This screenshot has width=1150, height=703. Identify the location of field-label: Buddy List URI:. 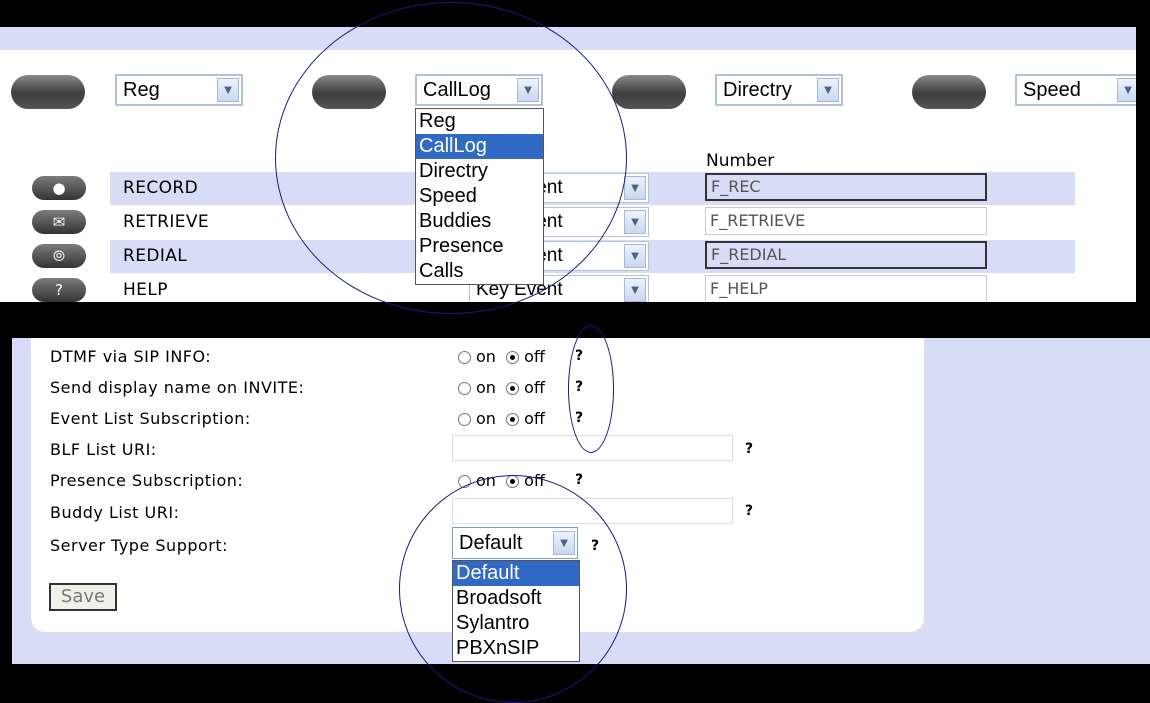
(115, 512).